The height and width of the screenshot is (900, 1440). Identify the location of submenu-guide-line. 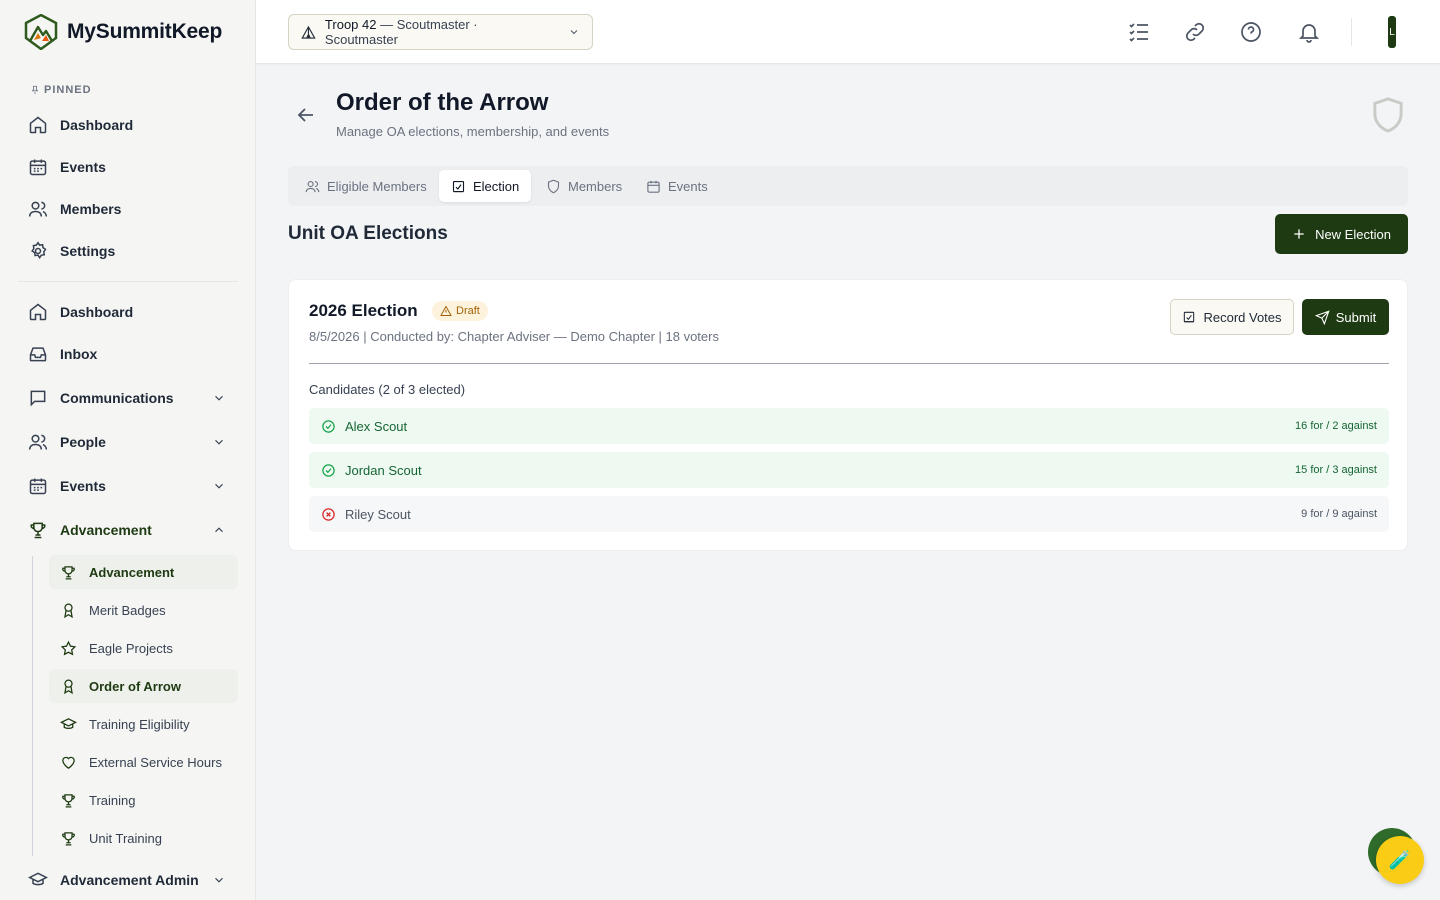
(32, 706).